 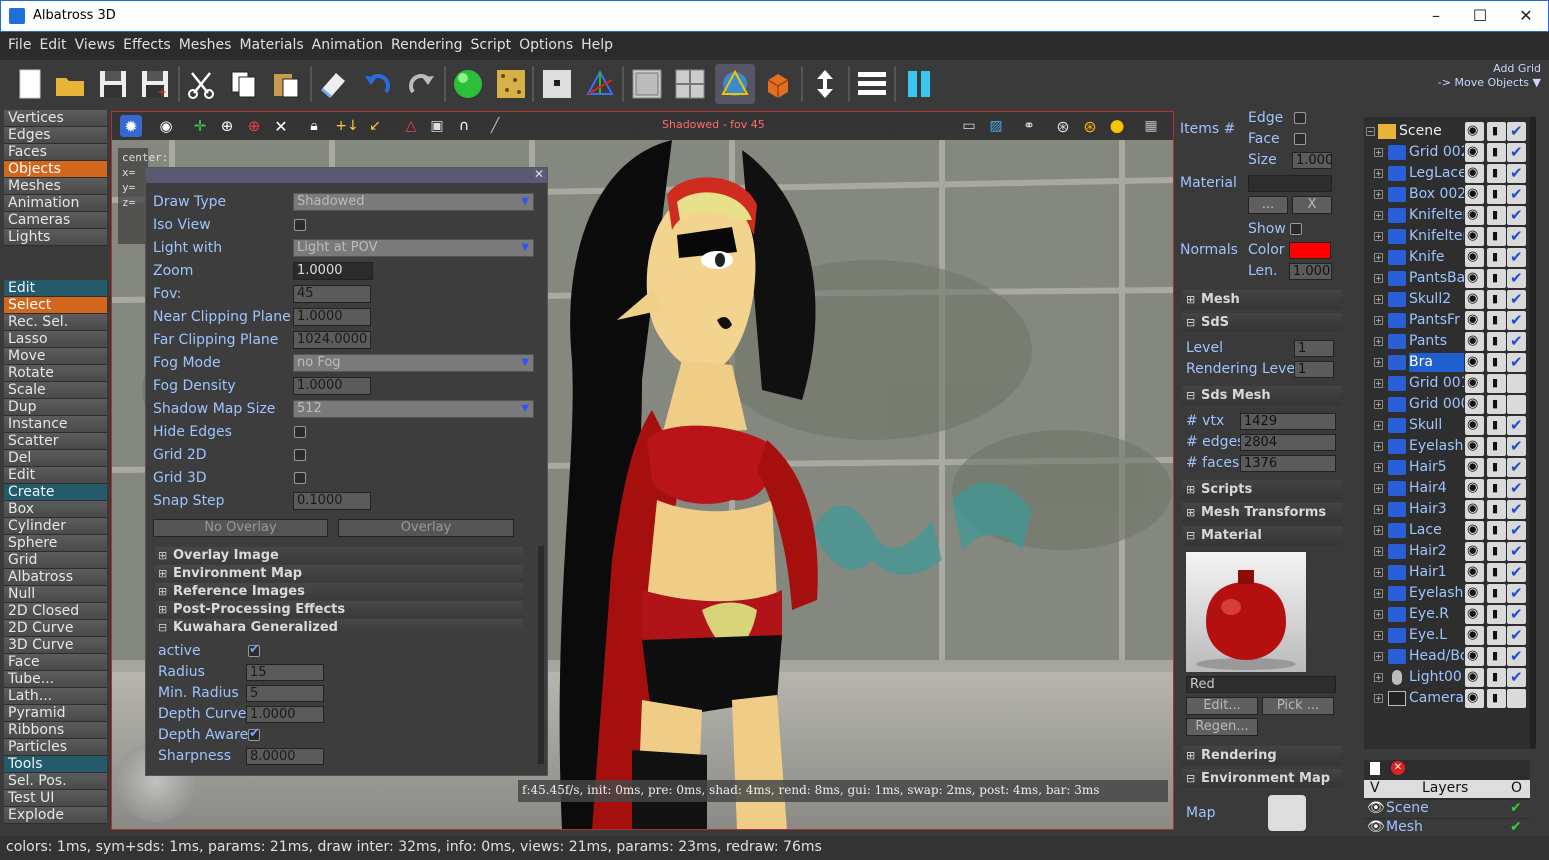 What do you see at coordinates (339, 627) in the screenshot?
I see `section-kuwahara: Kuwahara Generalized` at bounding box center [339, 627].